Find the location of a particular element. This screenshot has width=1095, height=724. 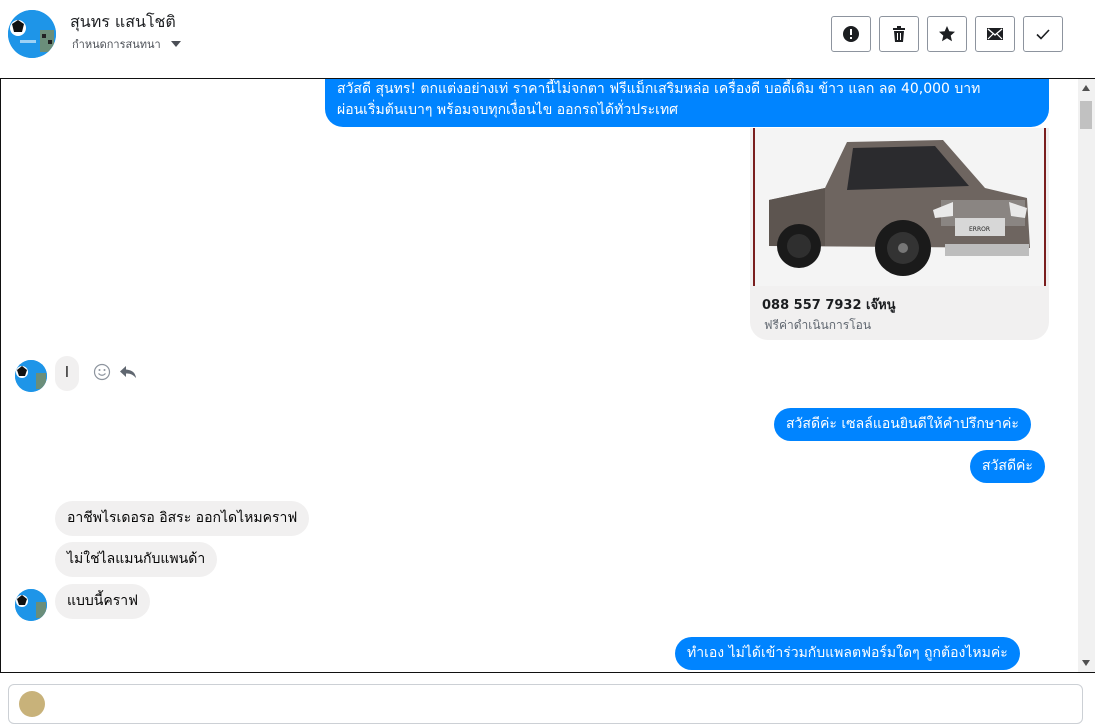

incoming-message: l is located at coordinates (67, 373).